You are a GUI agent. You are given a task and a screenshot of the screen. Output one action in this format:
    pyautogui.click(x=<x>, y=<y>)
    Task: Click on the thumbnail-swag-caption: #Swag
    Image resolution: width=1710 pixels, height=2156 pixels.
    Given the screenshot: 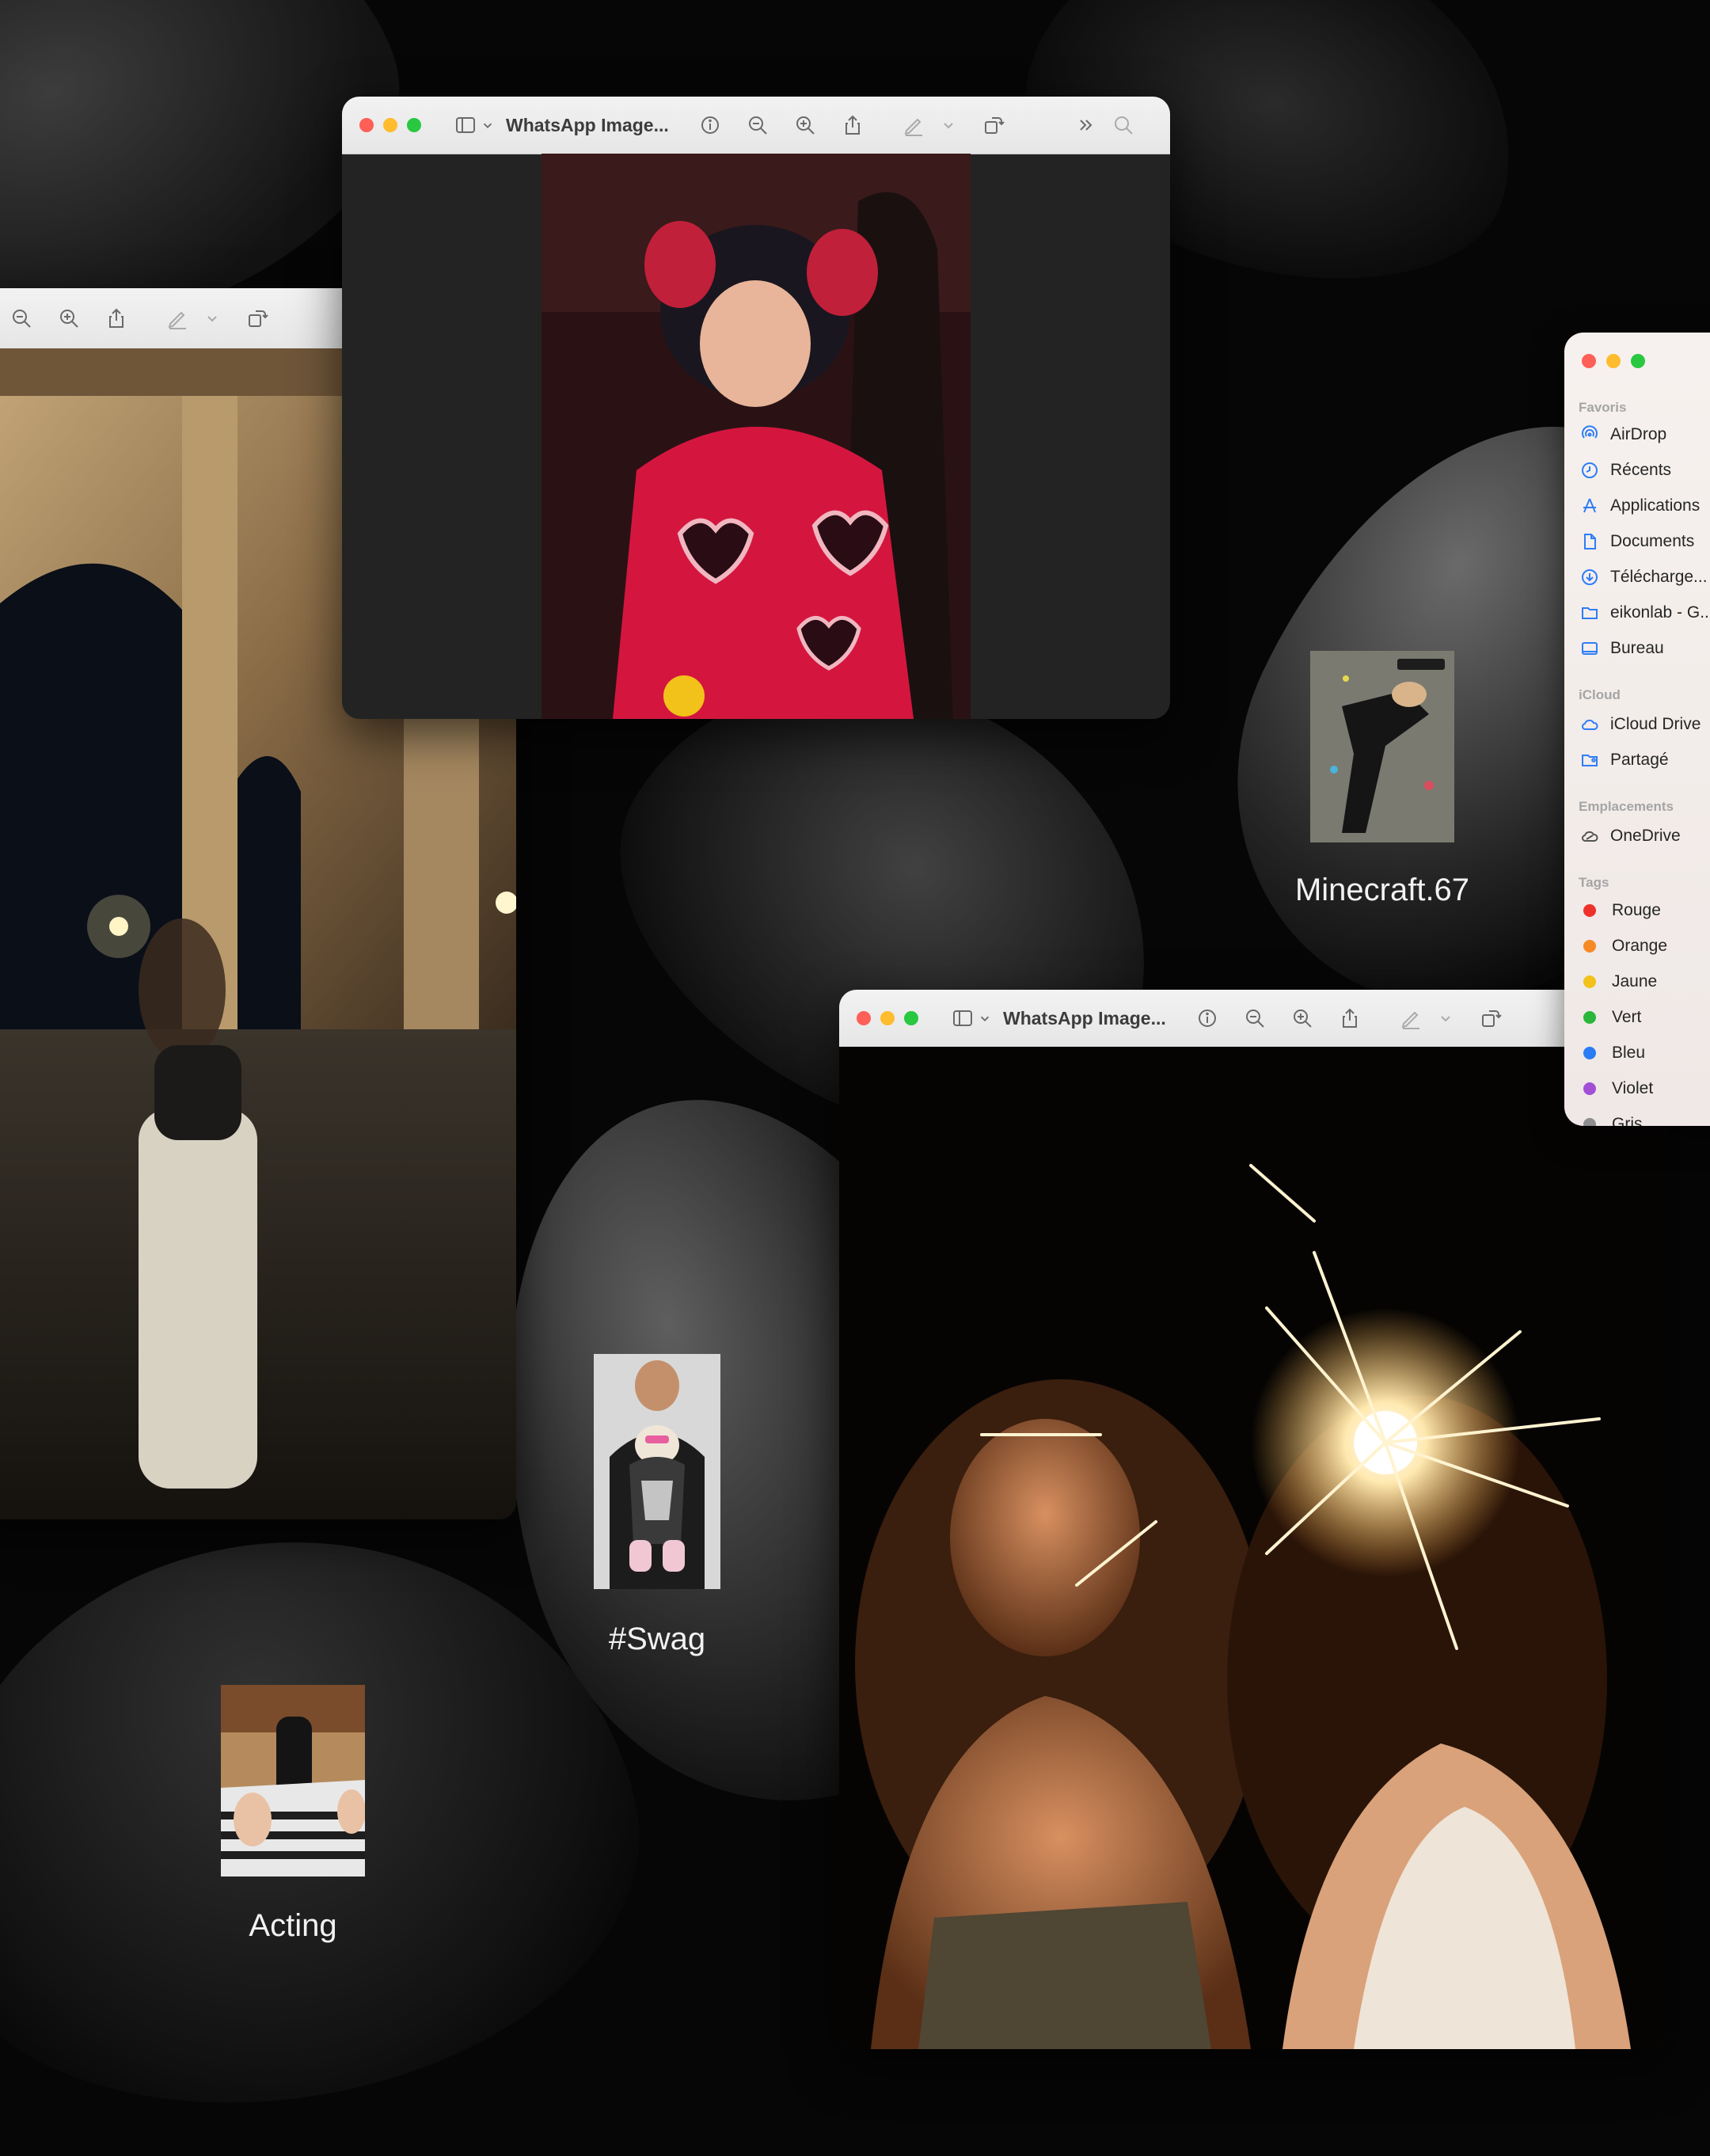 What is the action you would take?
    pyautogui.click(x=657, y=1639)
    